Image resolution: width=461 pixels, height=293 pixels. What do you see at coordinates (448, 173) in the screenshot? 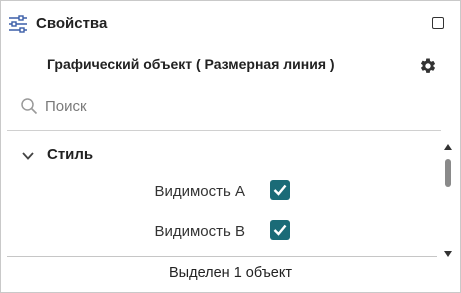
I see `scrollbar-thumb` at bounding box center [448, 173].